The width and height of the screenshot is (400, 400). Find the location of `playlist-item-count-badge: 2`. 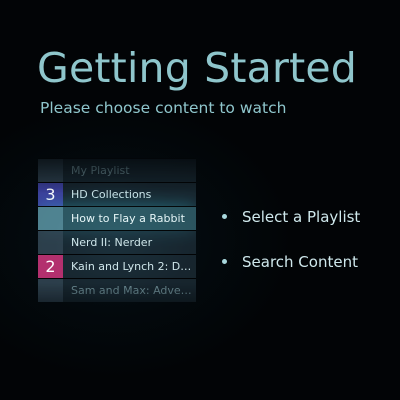

playlist-item-count-badge: 2 is located at coordinates (50, 266).